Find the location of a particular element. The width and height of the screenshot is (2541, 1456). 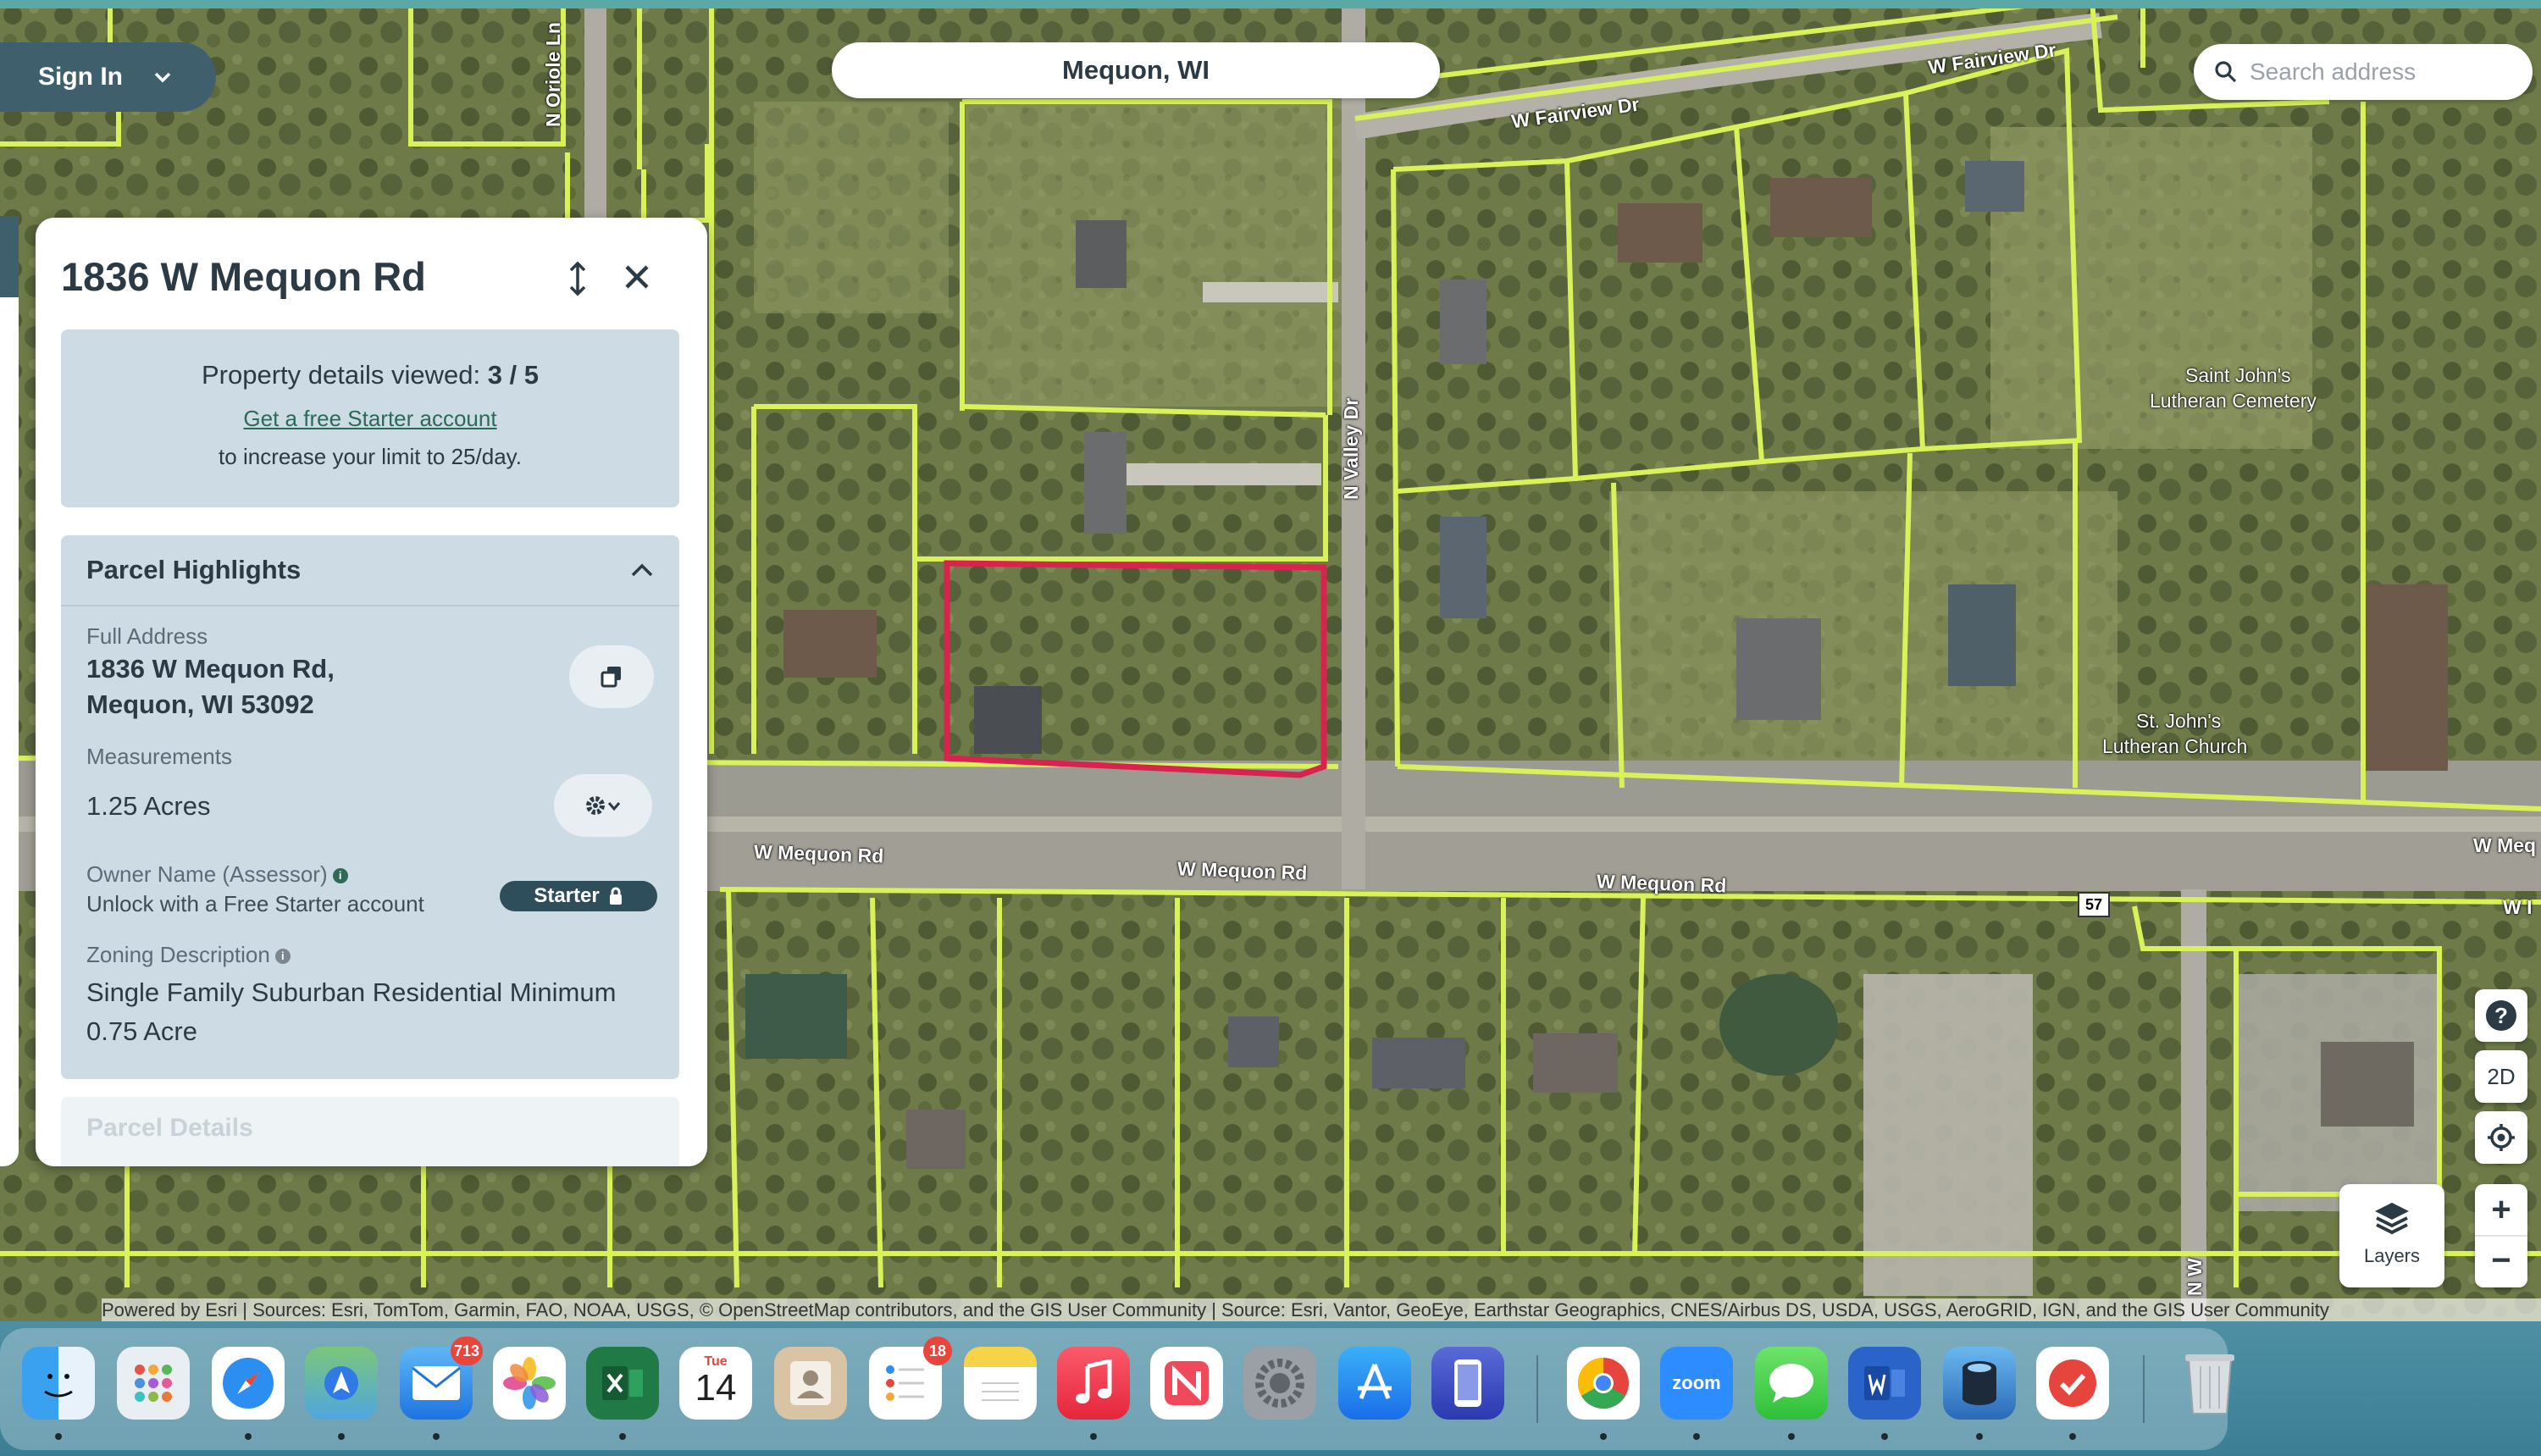

help-icon: ? is located at coordinates (2501, 1016).